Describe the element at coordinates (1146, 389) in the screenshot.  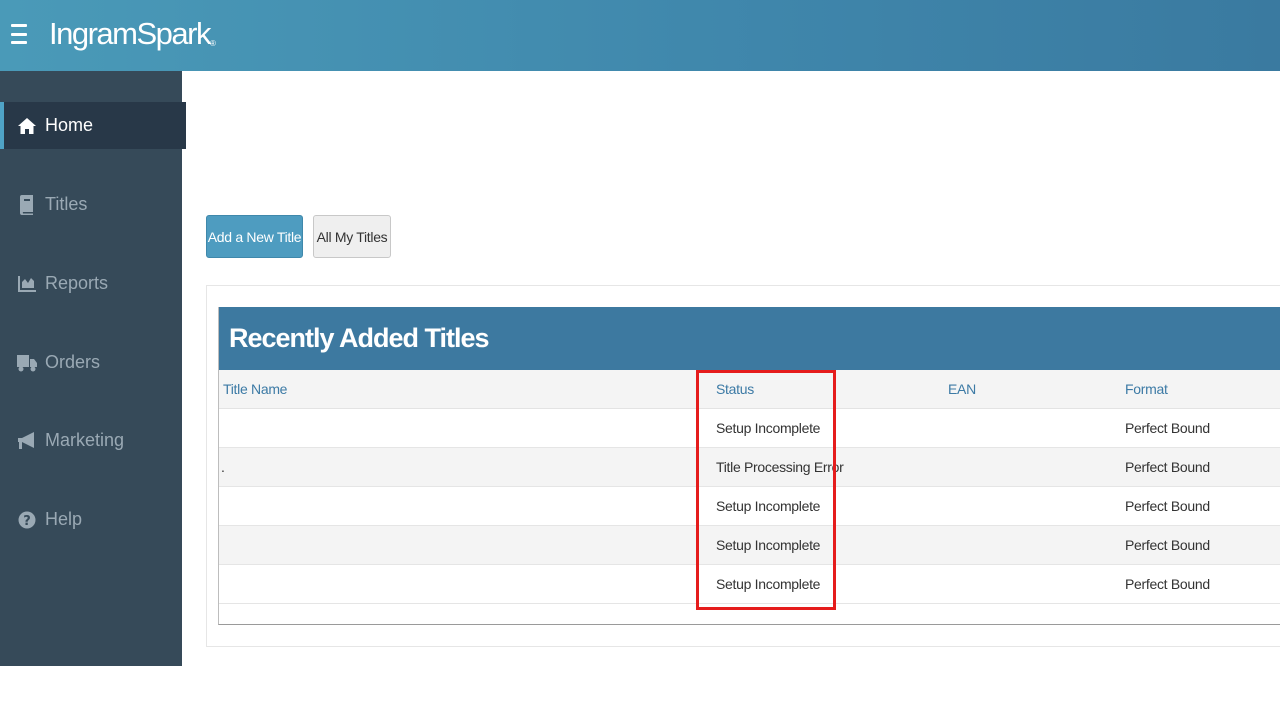
I see `column-format: Format` at that location.